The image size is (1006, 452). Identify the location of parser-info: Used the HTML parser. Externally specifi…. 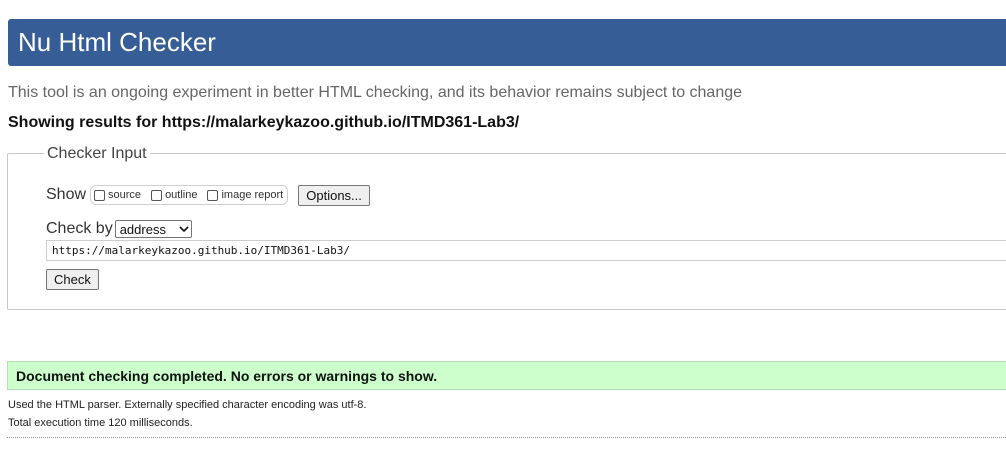
(187, 405).